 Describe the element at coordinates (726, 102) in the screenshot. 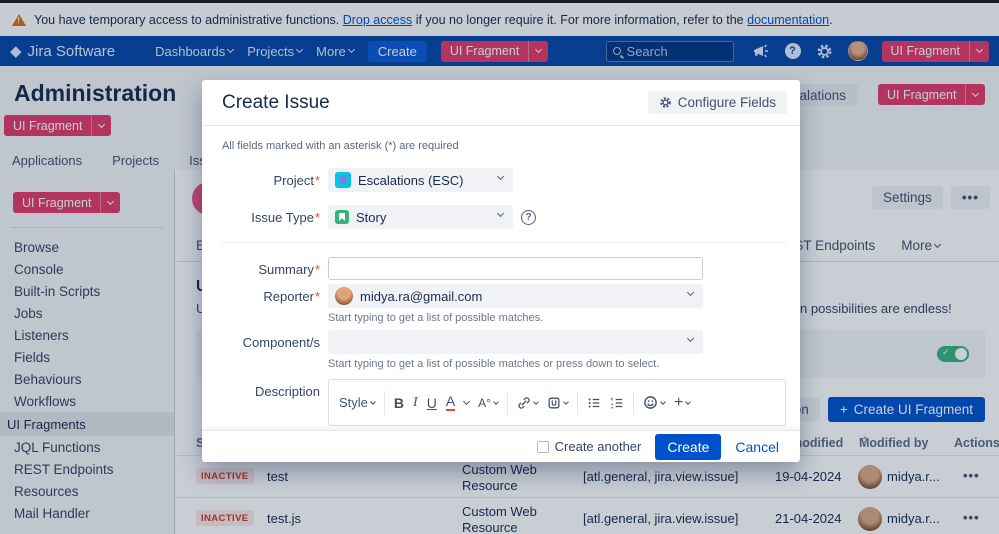

I see `configure-fields-label: Configure Fields` at that location.